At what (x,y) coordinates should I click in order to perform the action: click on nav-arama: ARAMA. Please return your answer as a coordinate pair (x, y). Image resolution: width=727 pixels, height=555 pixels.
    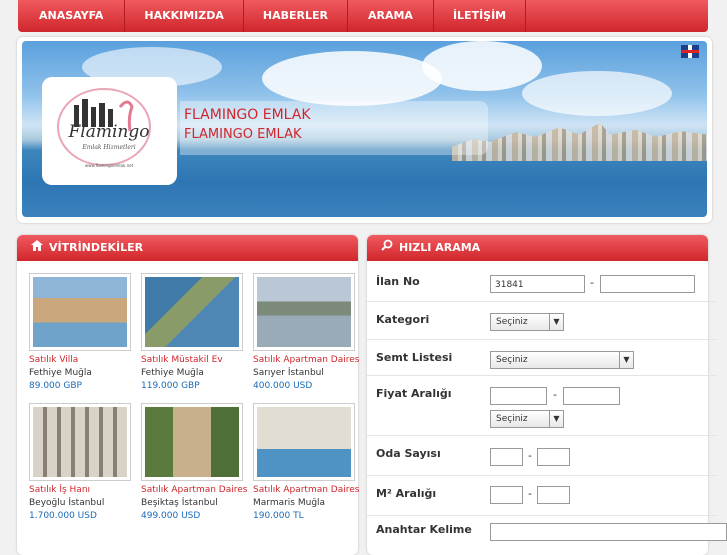
    Looking at the image, I should click on (391, 16).